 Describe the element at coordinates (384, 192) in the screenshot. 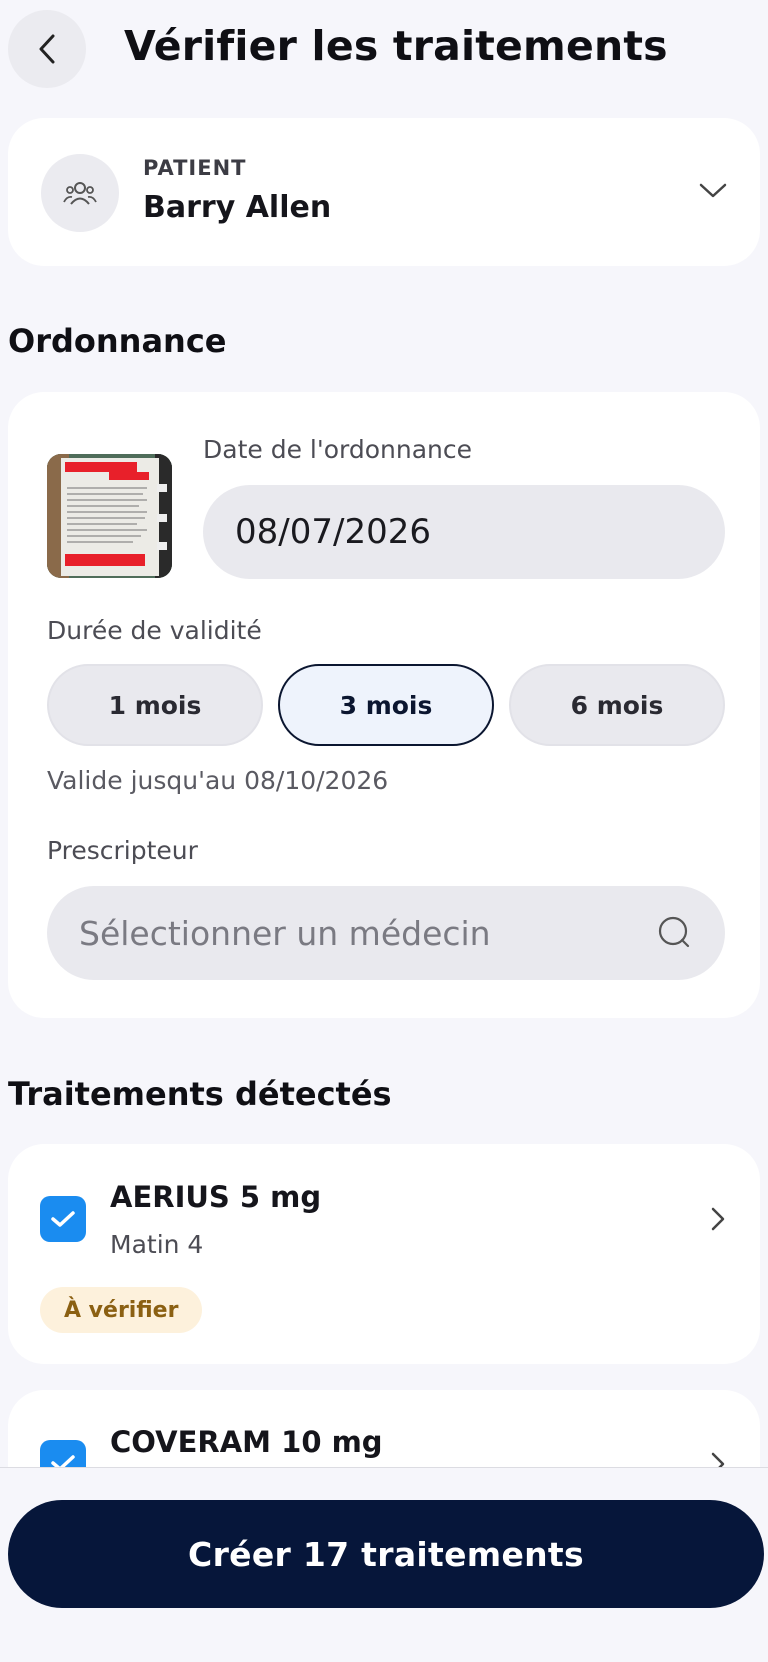

I see `patient-selector` at that location.